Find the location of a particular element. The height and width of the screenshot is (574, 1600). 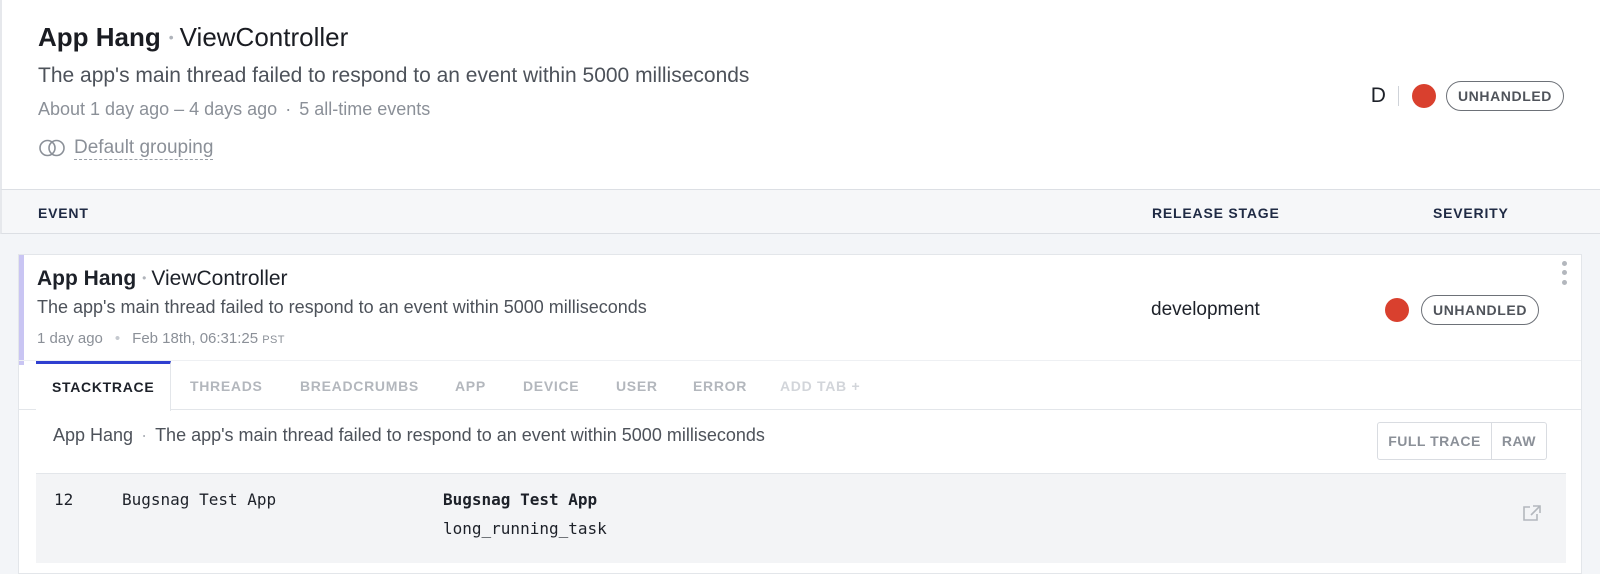

assignee-avatar: D is located at coordinates (1378, 96).